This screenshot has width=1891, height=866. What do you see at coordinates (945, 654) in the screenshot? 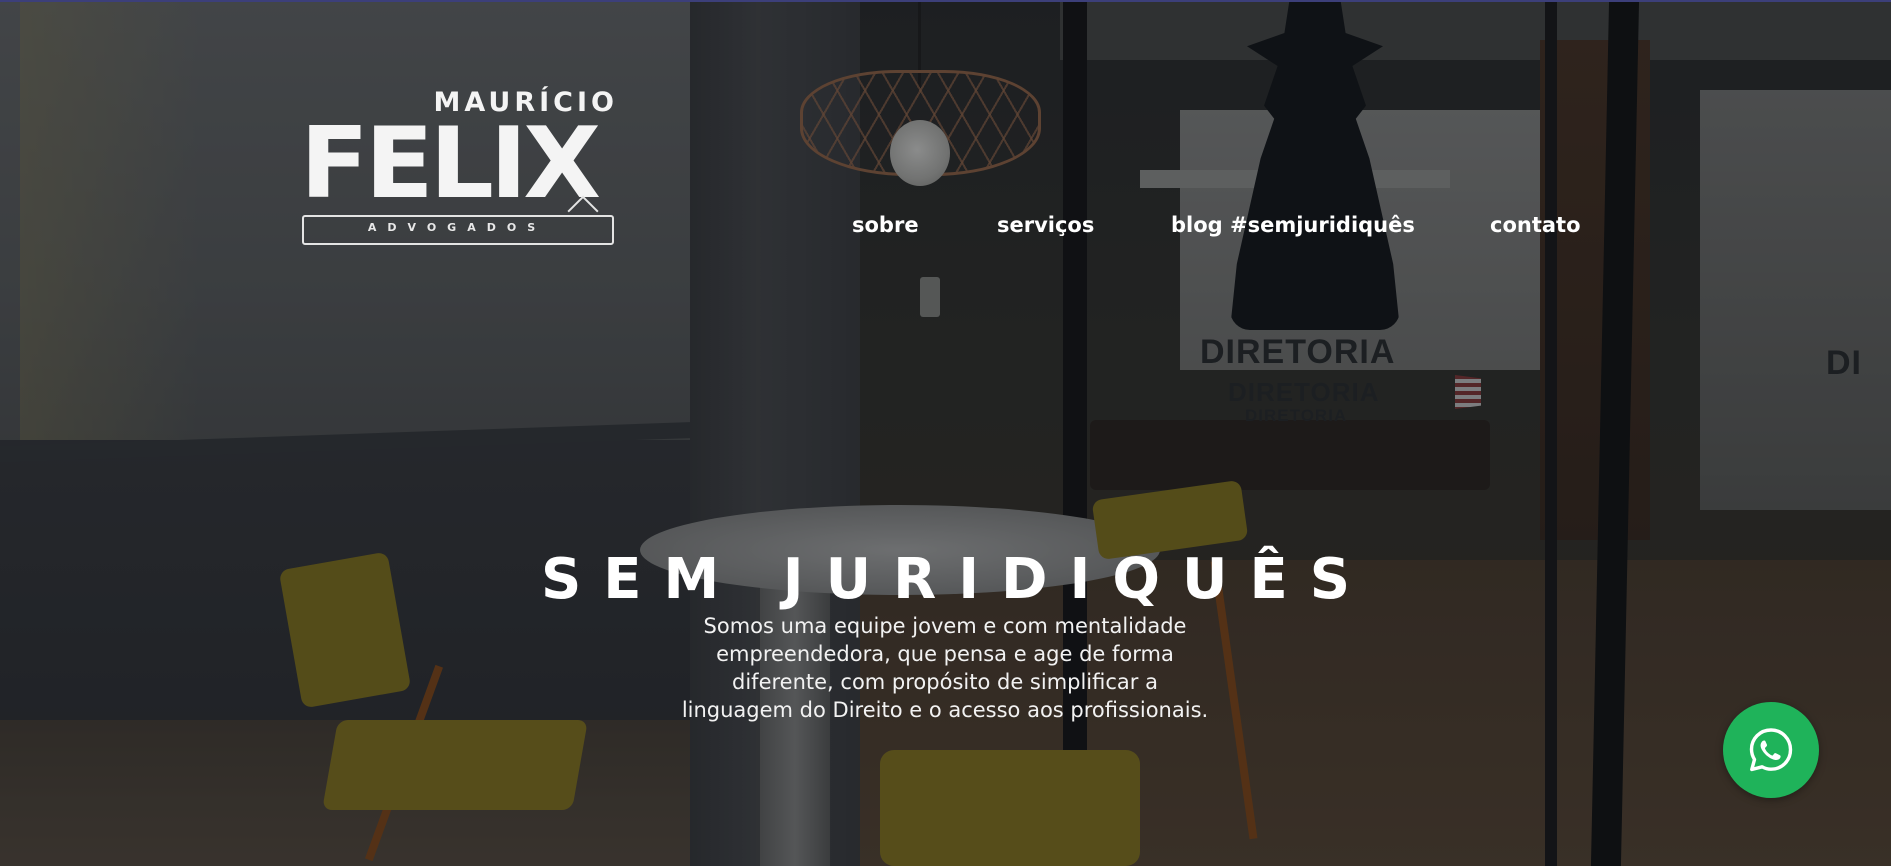
I see `hero-description-line: empreendedora, que pensa e age de forma` at bounding box center [945, 654].